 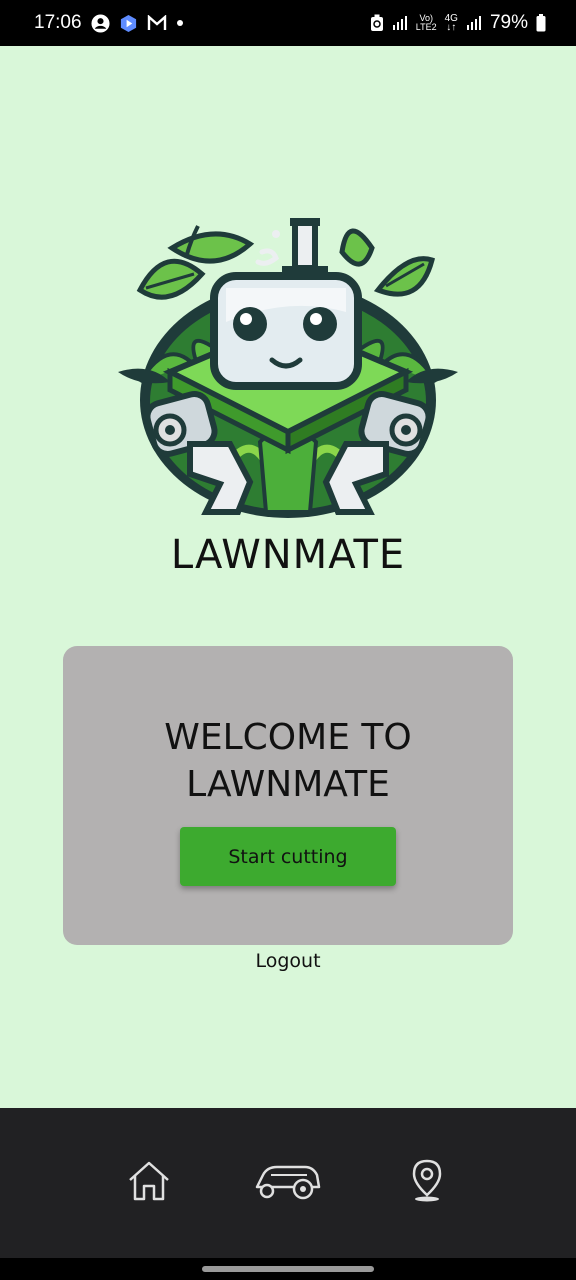 I want to click on status-bar: 17:06 Vo) LTE2 4G ↓↑ 79%, so click(x=288, y=23).